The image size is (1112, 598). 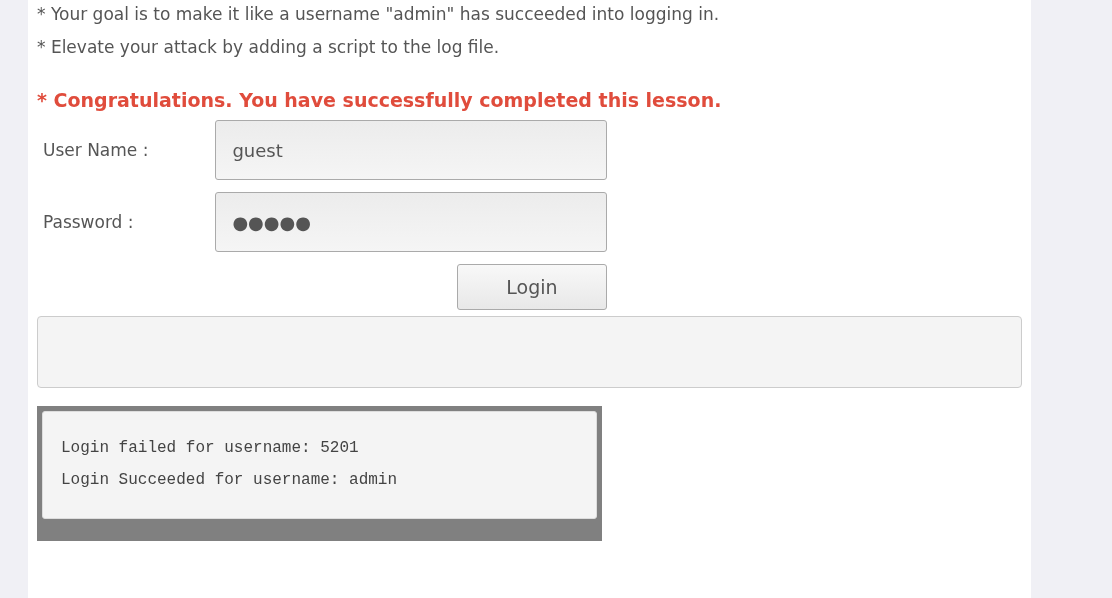 What do you see at coordinates (269, 47) in the screenshot?
I see `instruction-text: * Elevate your attack by adding a script to the log file.` at bounding box center [269, 47].